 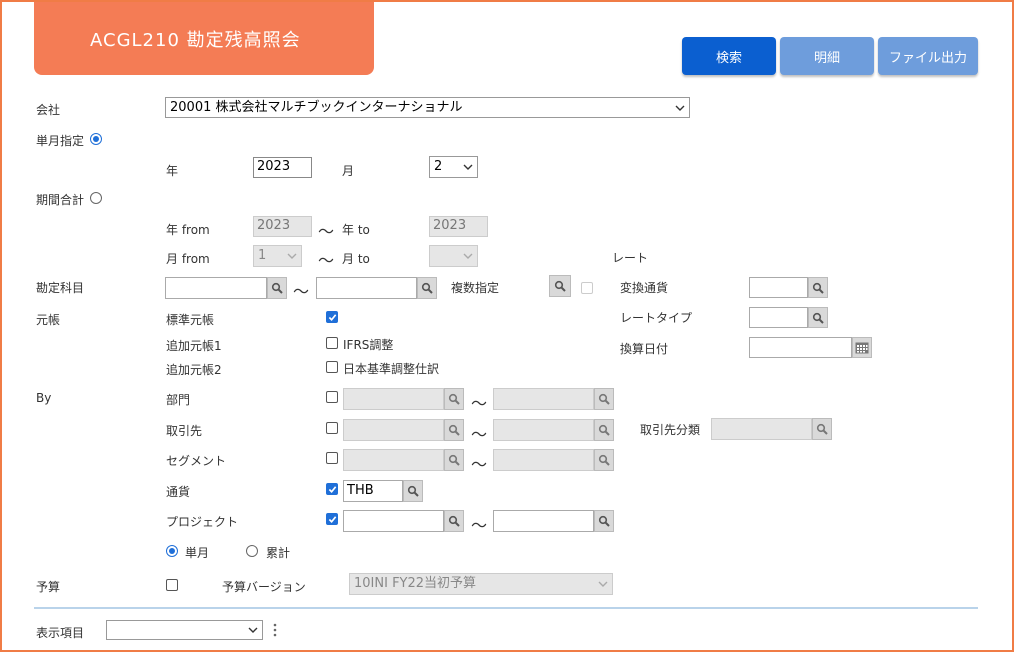 What do you see at coordinates (252, 551) in the screenshot?
I see `cumulative-radio` at bounding box center [252, 551].